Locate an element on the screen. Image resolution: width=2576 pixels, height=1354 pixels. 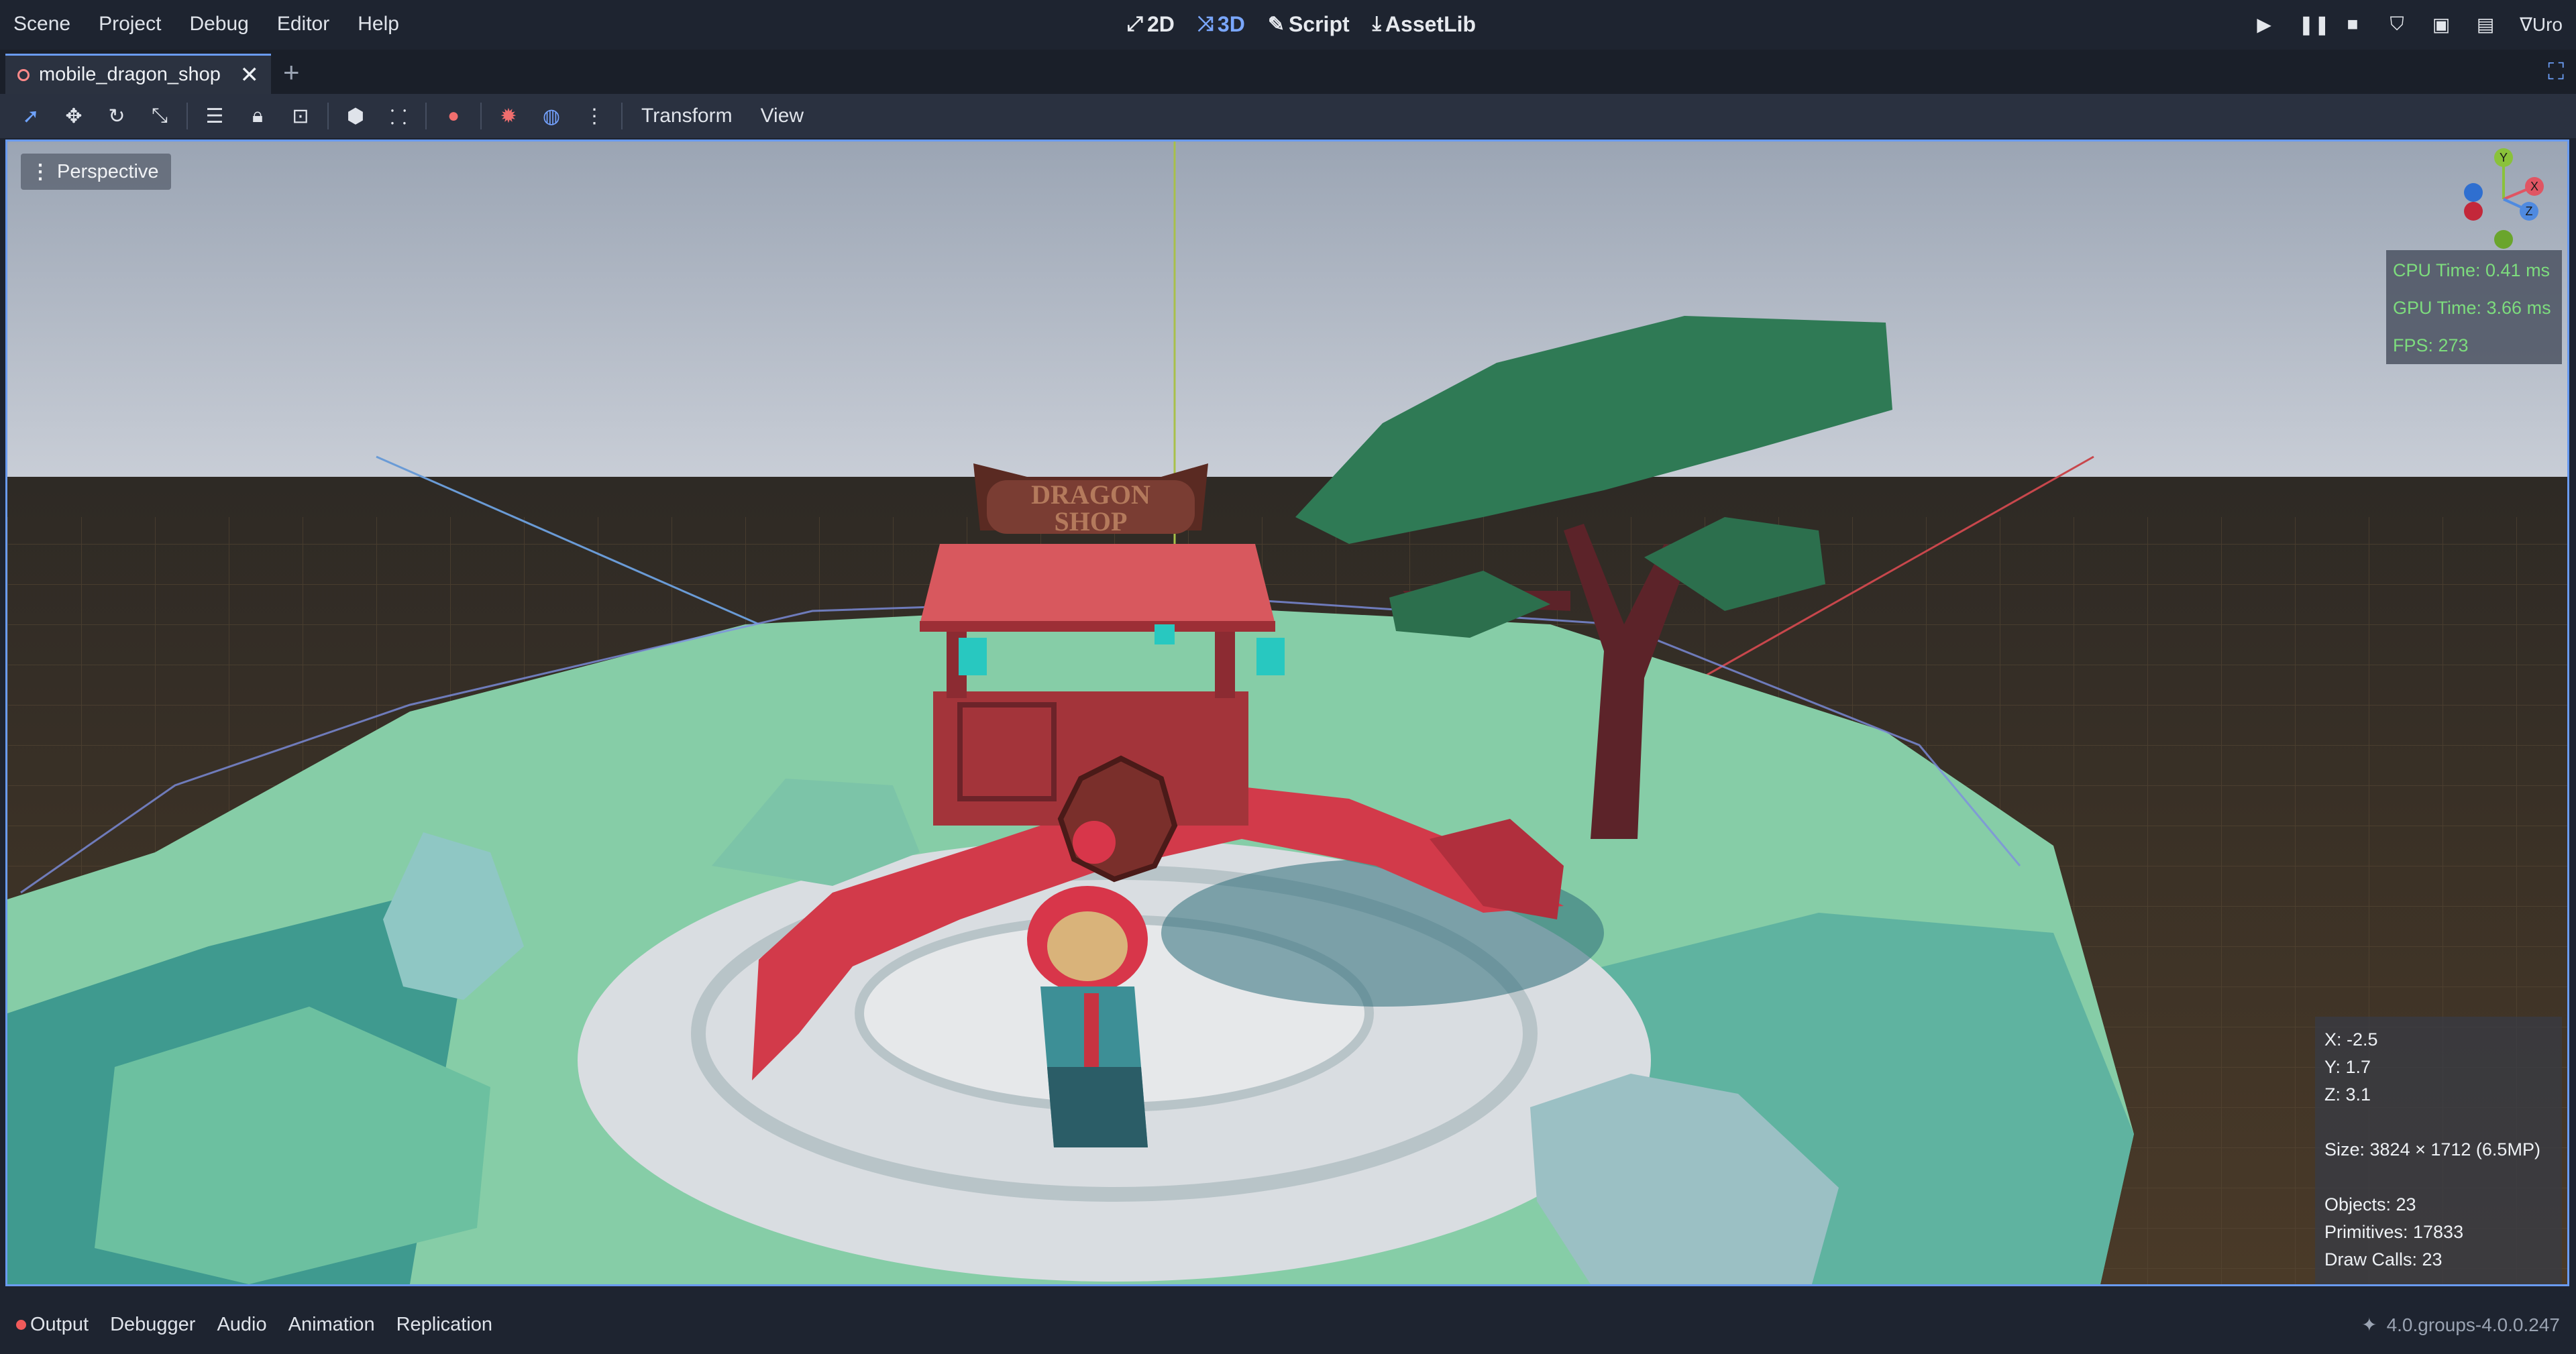
gizmo-neg-y is located at coordinates (2503, 239).